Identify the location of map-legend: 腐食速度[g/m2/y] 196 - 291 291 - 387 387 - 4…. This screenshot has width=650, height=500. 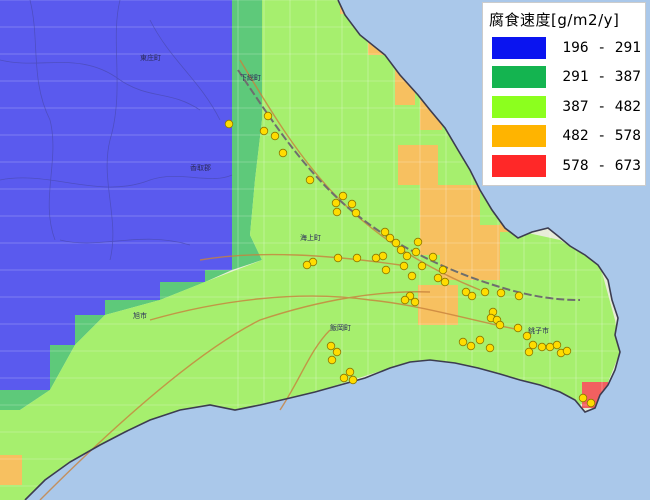
(564, 94).